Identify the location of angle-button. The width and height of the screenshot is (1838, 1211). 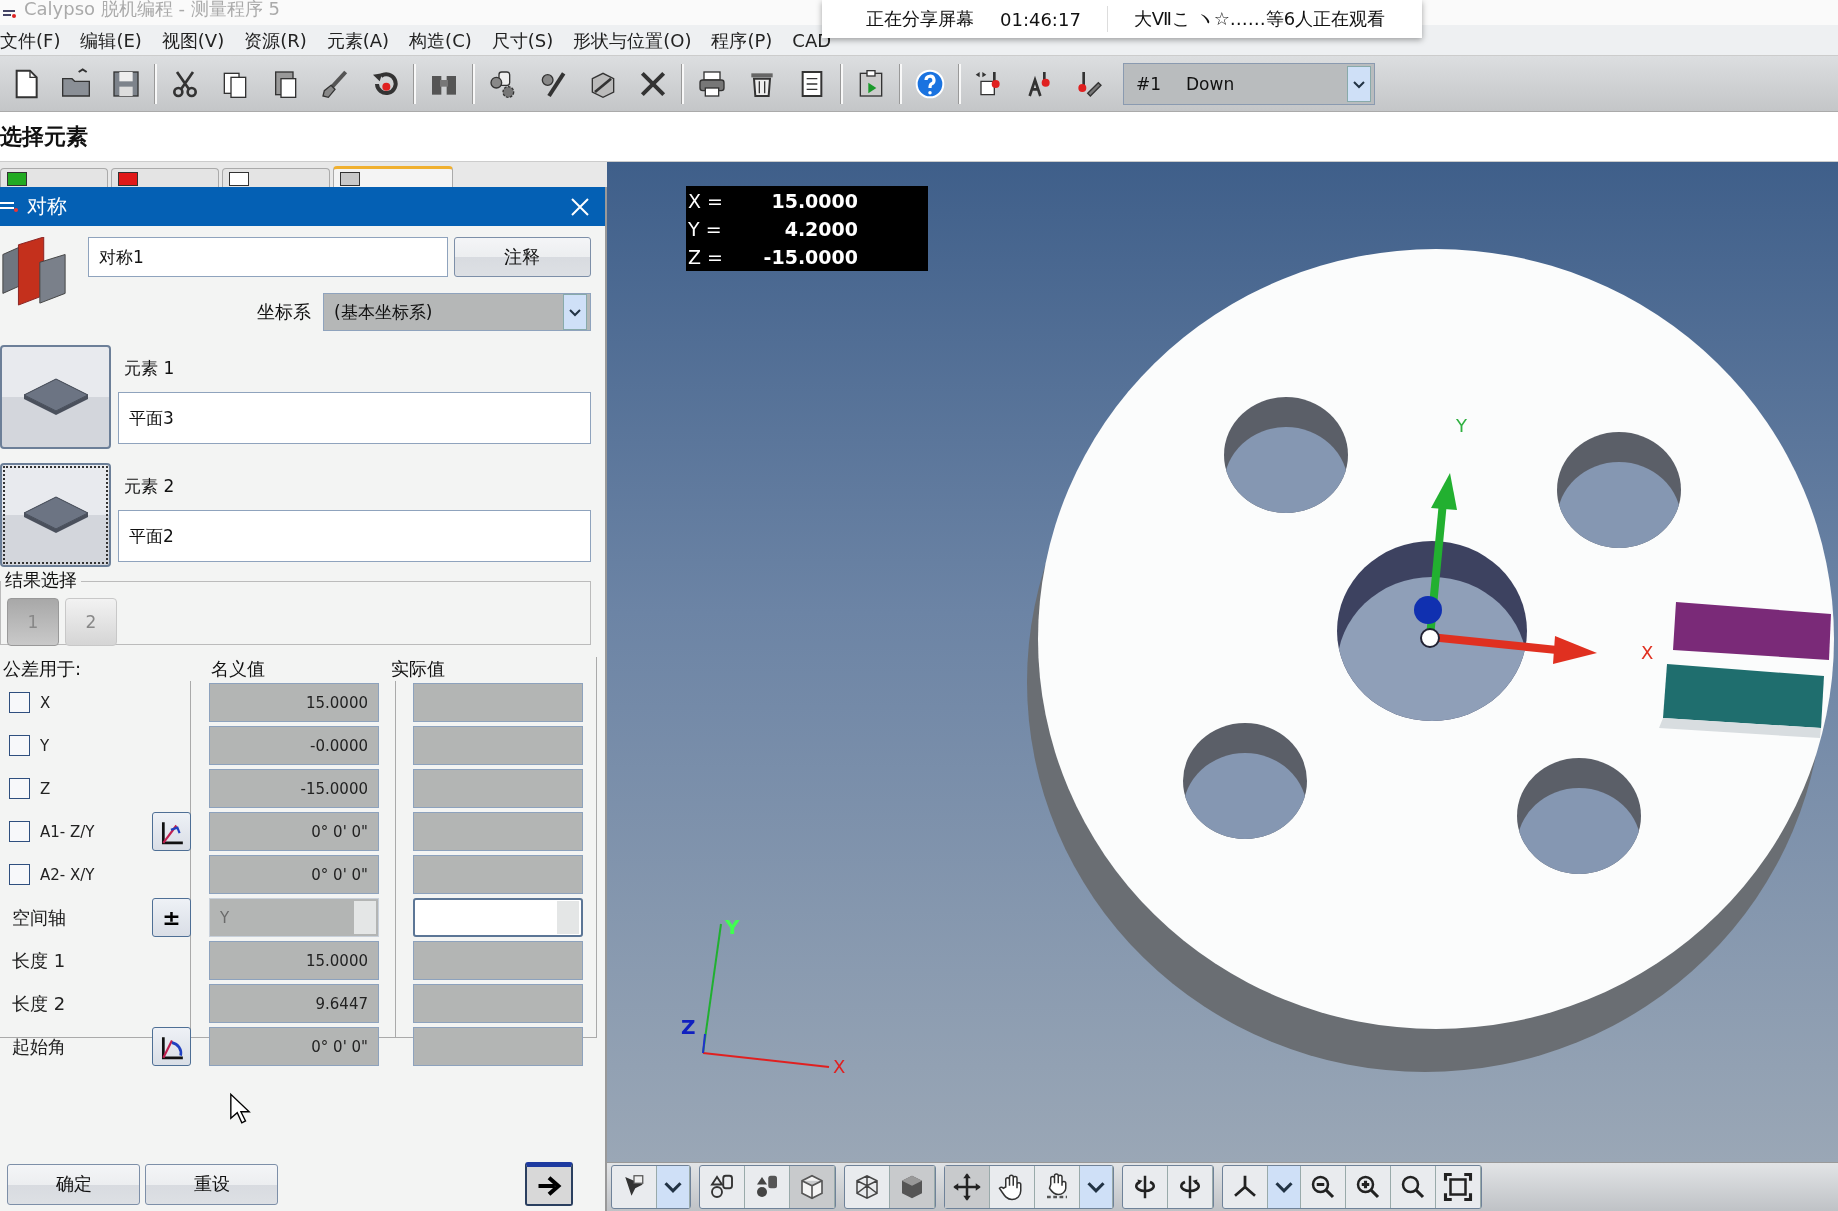
(171, 831).